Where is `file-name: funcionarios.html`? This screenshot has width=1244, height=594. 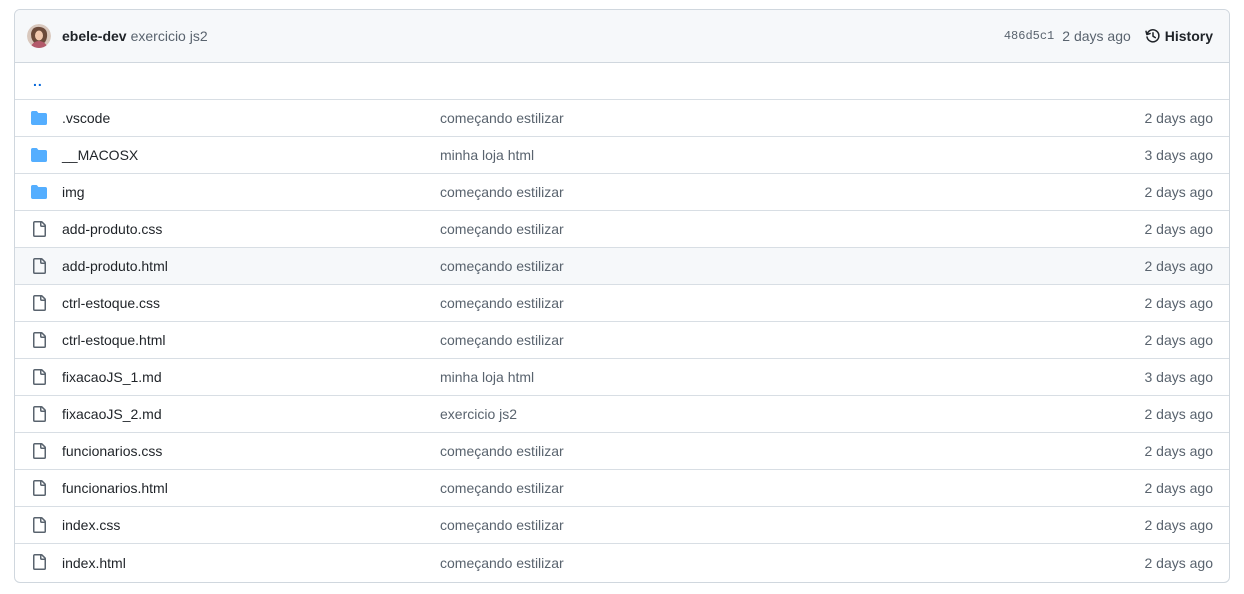 file-name: funcionarios.html is located at coordinates (115, 488).